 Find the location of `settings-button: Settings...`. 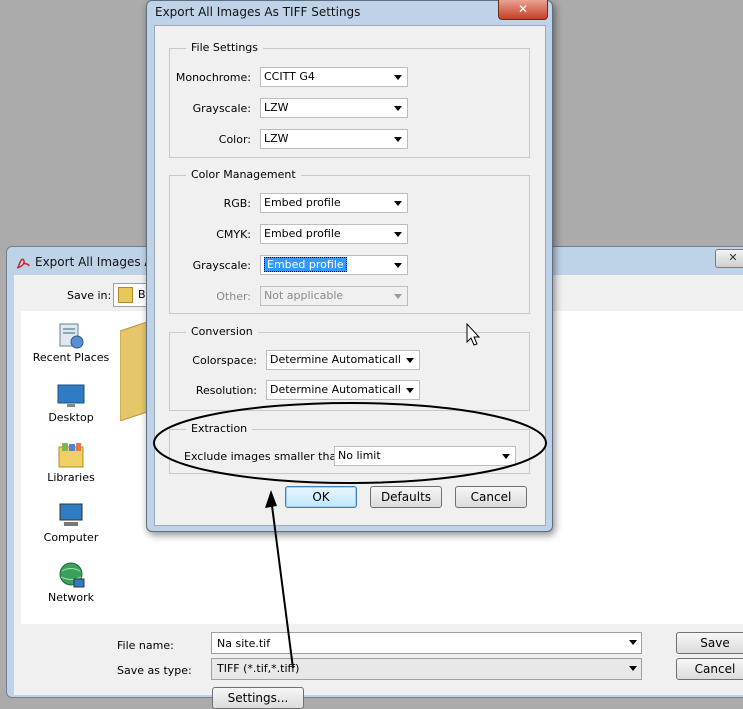

settings-button: Settings... is located at coordinates (258, 698).